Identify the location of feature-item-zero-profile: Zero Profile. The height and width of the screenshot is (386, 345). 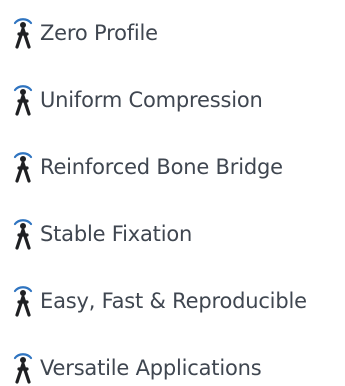
(85, 33).